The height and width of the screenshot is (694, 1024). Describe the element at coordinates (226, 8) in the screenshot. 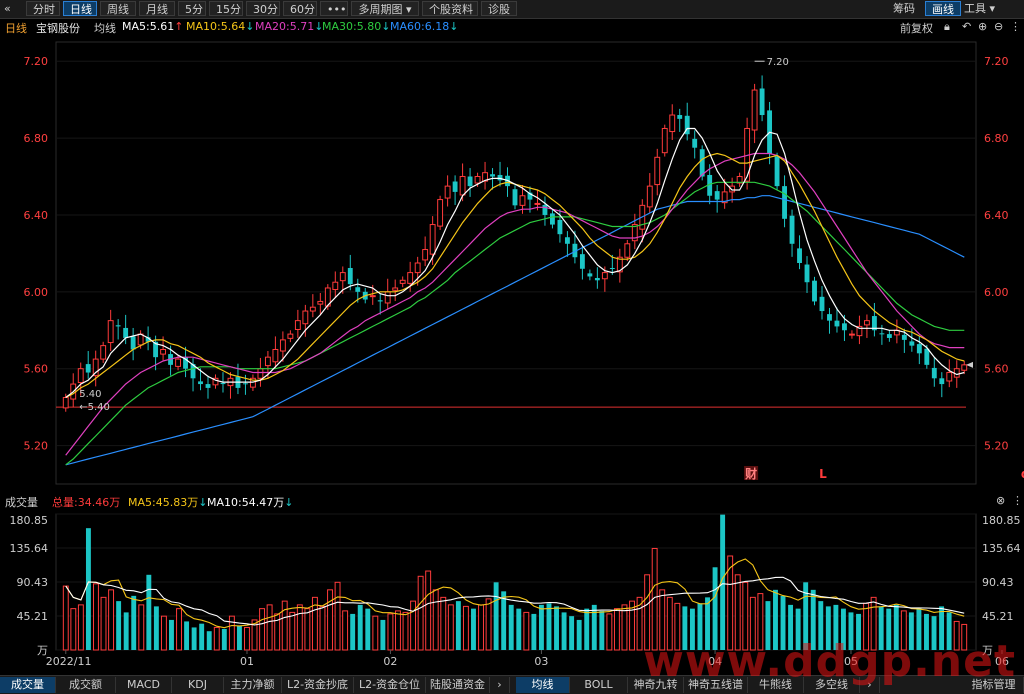

I see `tab-period-5: 15分` at that location.